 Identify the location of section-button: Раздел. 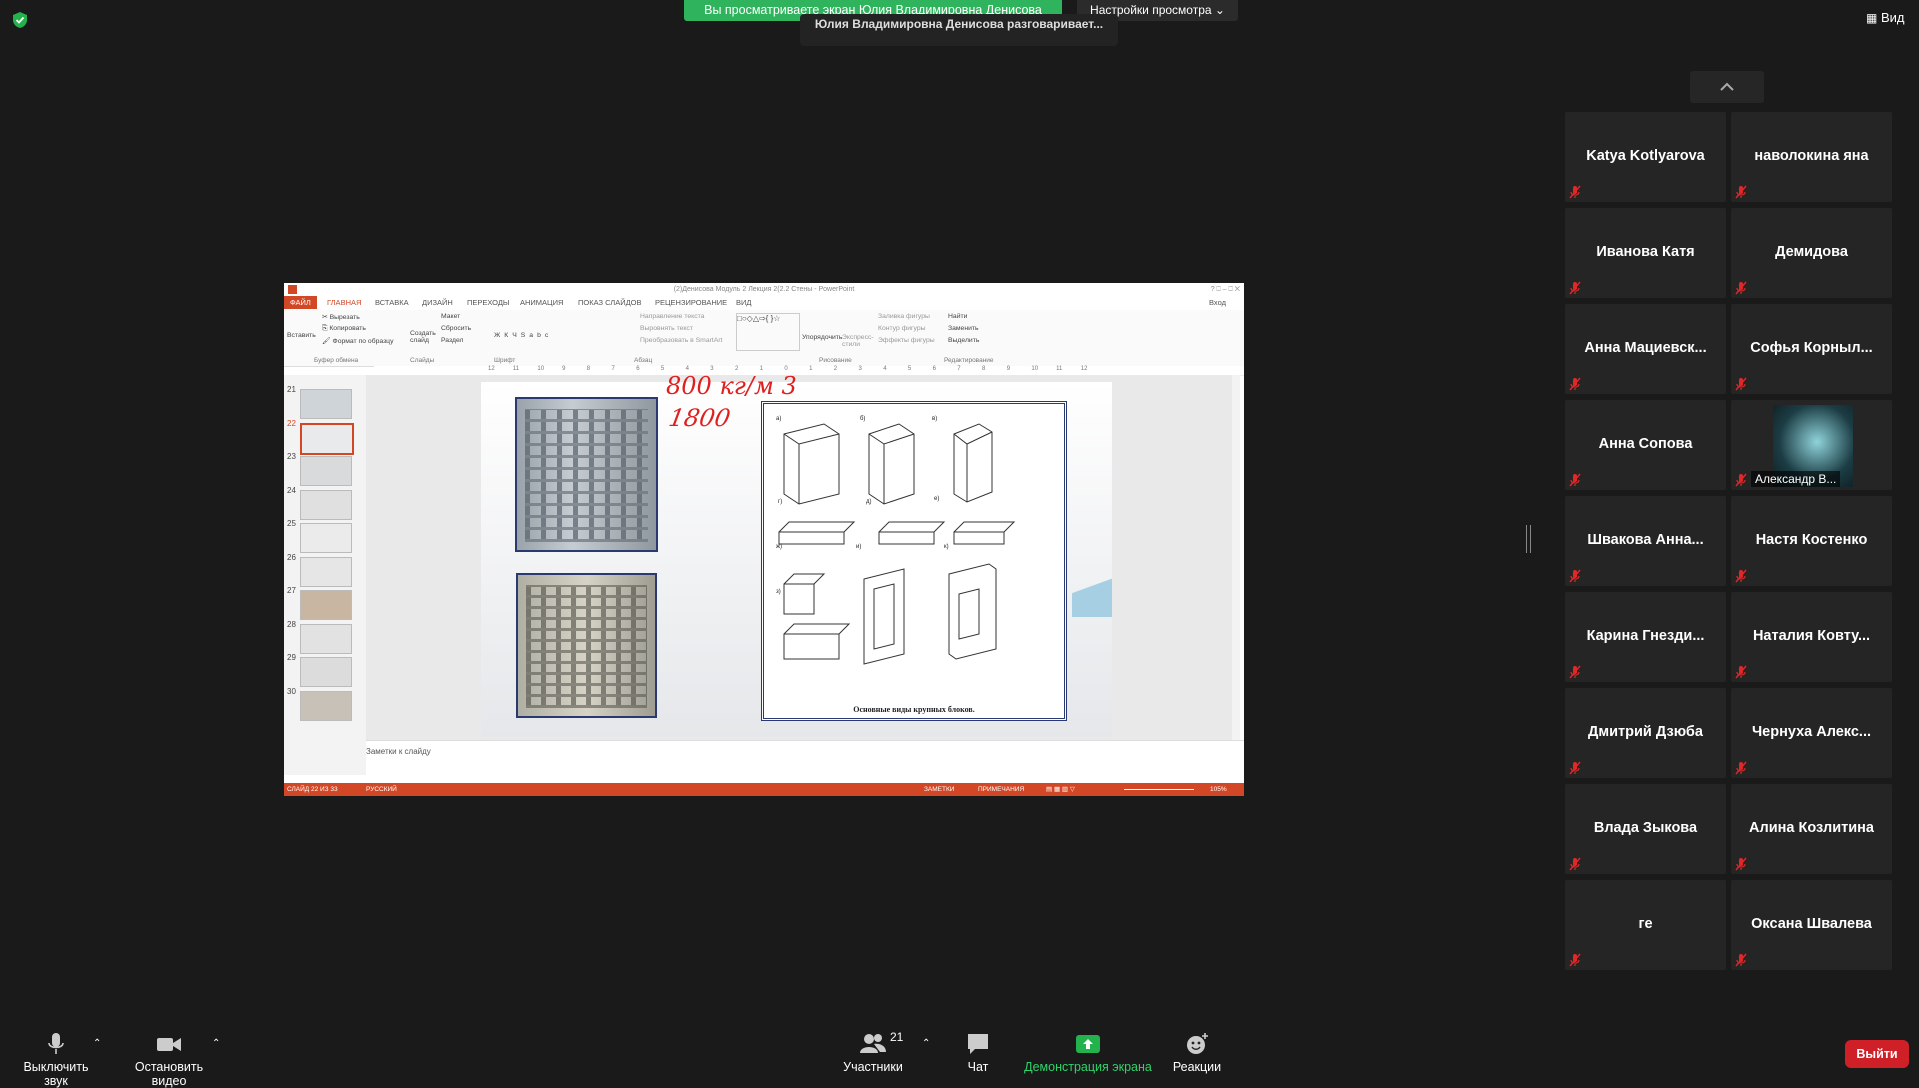
(452, 340).